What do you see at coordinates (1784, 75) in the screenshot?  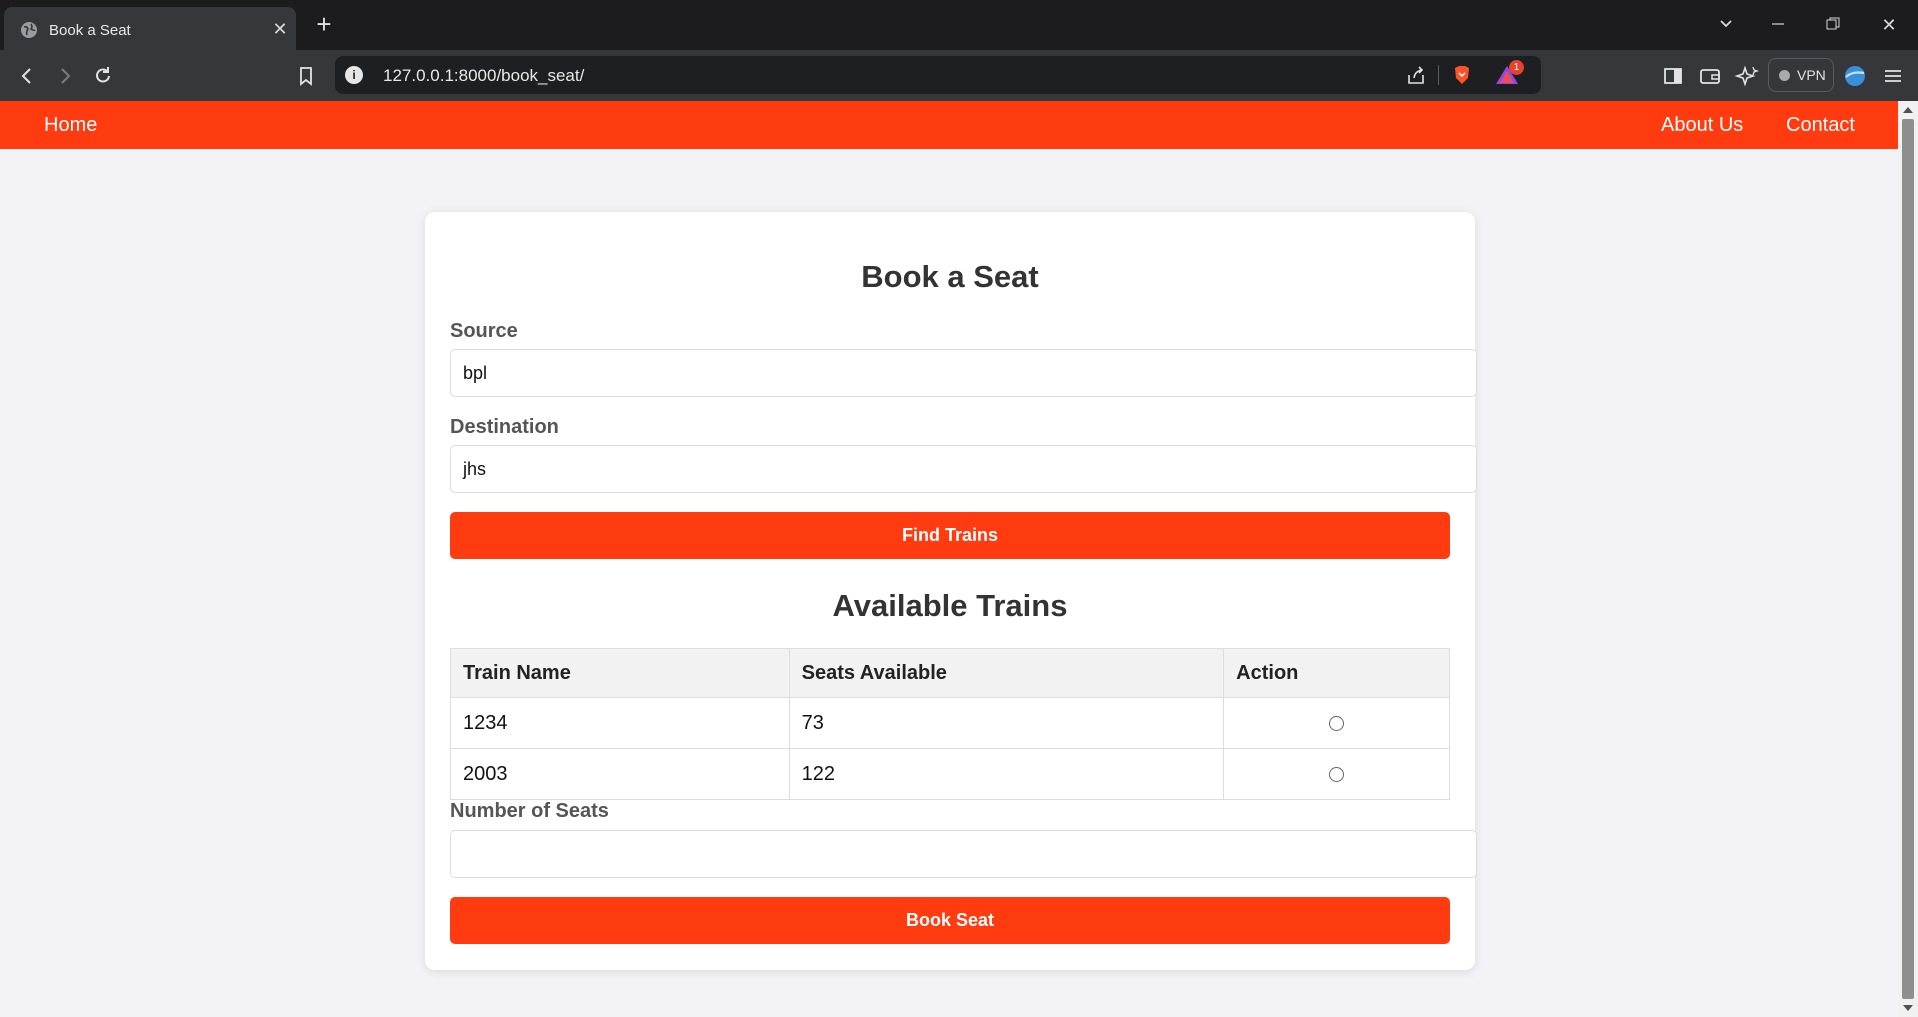 I see `vpn-status-icon` at bounding box center [1784, 75].